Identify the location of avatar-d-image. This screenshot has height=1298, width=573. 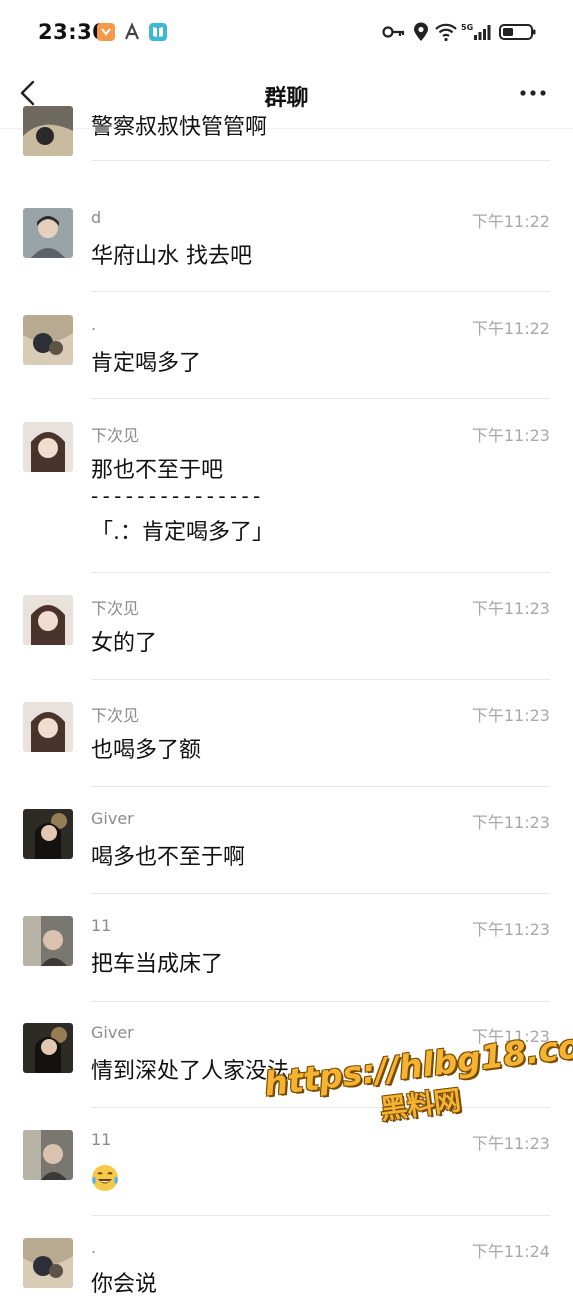
(48, 233).